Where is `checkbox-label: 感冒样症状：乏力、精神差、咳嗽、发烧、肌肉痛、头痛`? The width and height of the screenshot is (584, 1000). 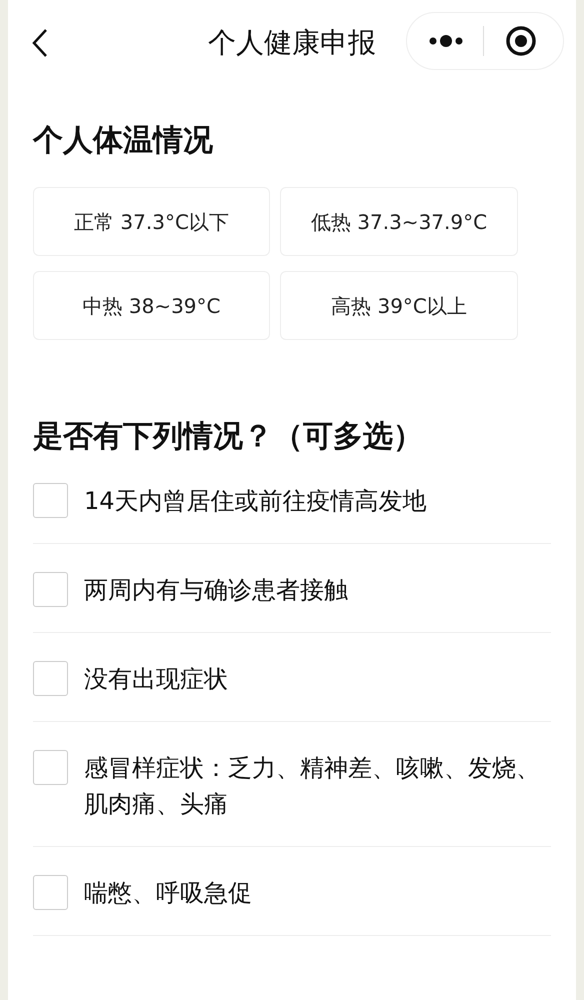 checkbox-label: 感冒样症状：乏力、精神差、咳嗽、发烧、肌肉痛、头痛 is located at coordinates (312, 786).